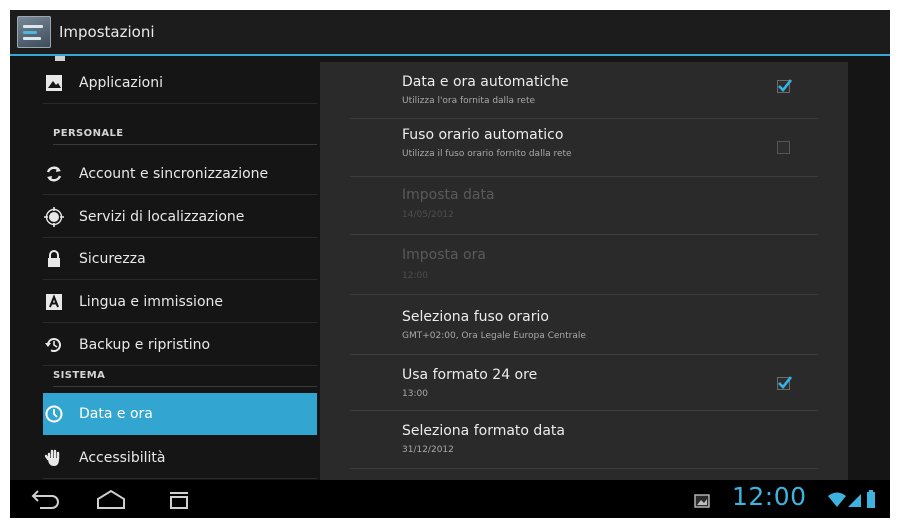 This screenshot has height=528, width=898. What do you see at coordinates (783, 147) in the screenshot?
I see `auto-timezone-checkbox` at bounding box center [783, 147].